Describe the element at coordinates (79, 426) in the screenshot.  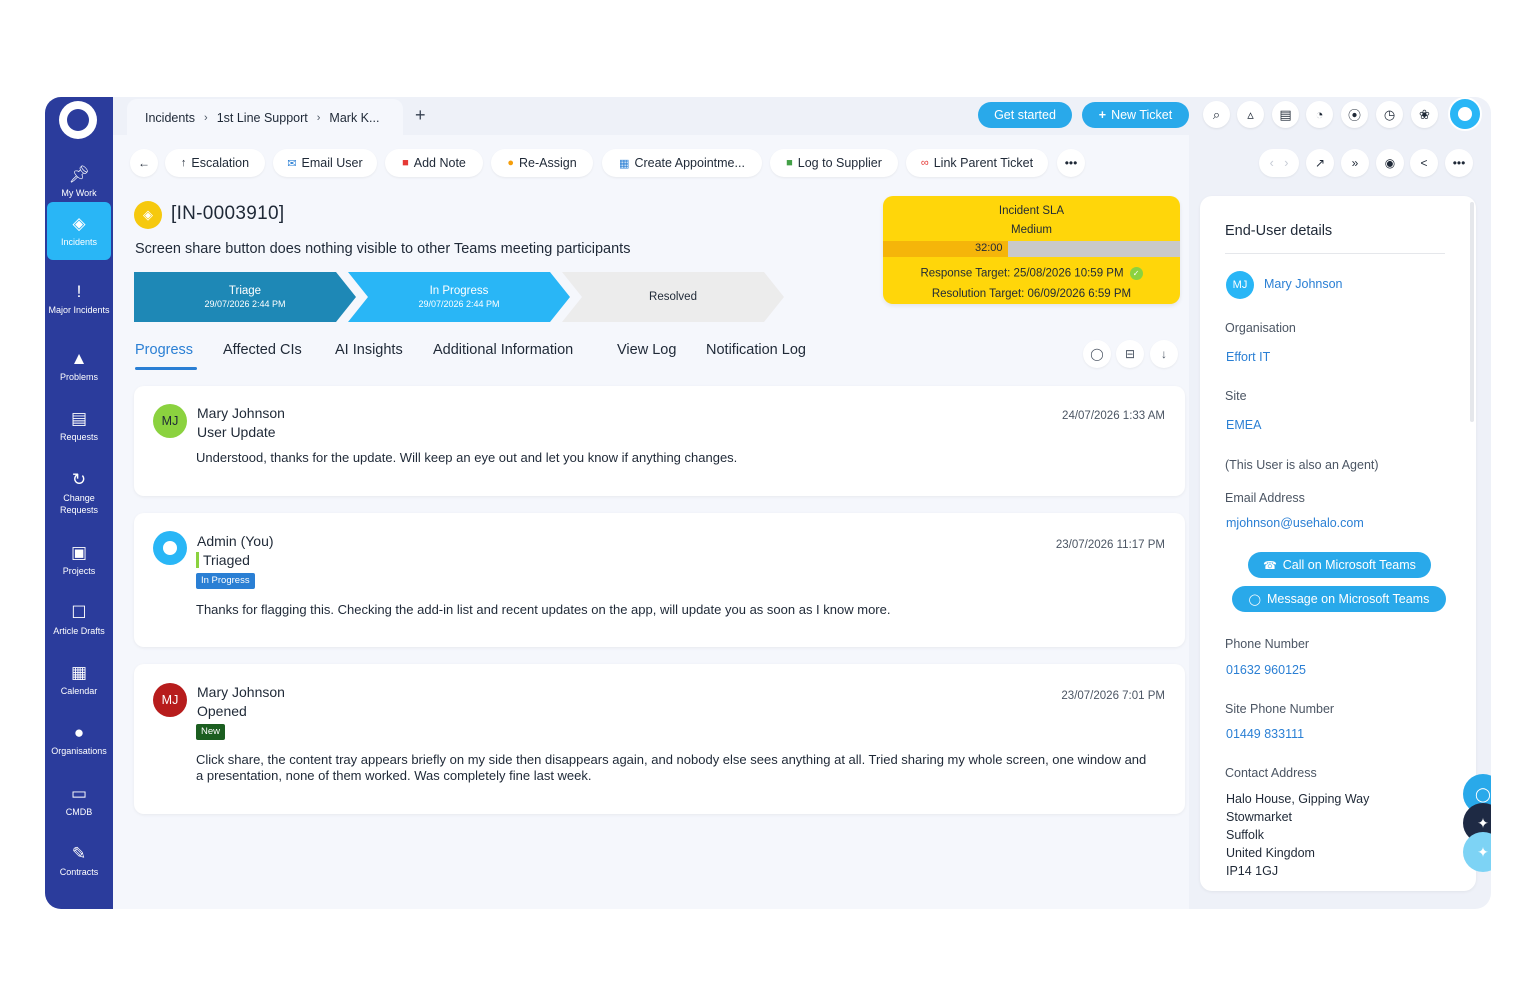
I see `sidebar-item-requests: ▤ Requests` at that location.